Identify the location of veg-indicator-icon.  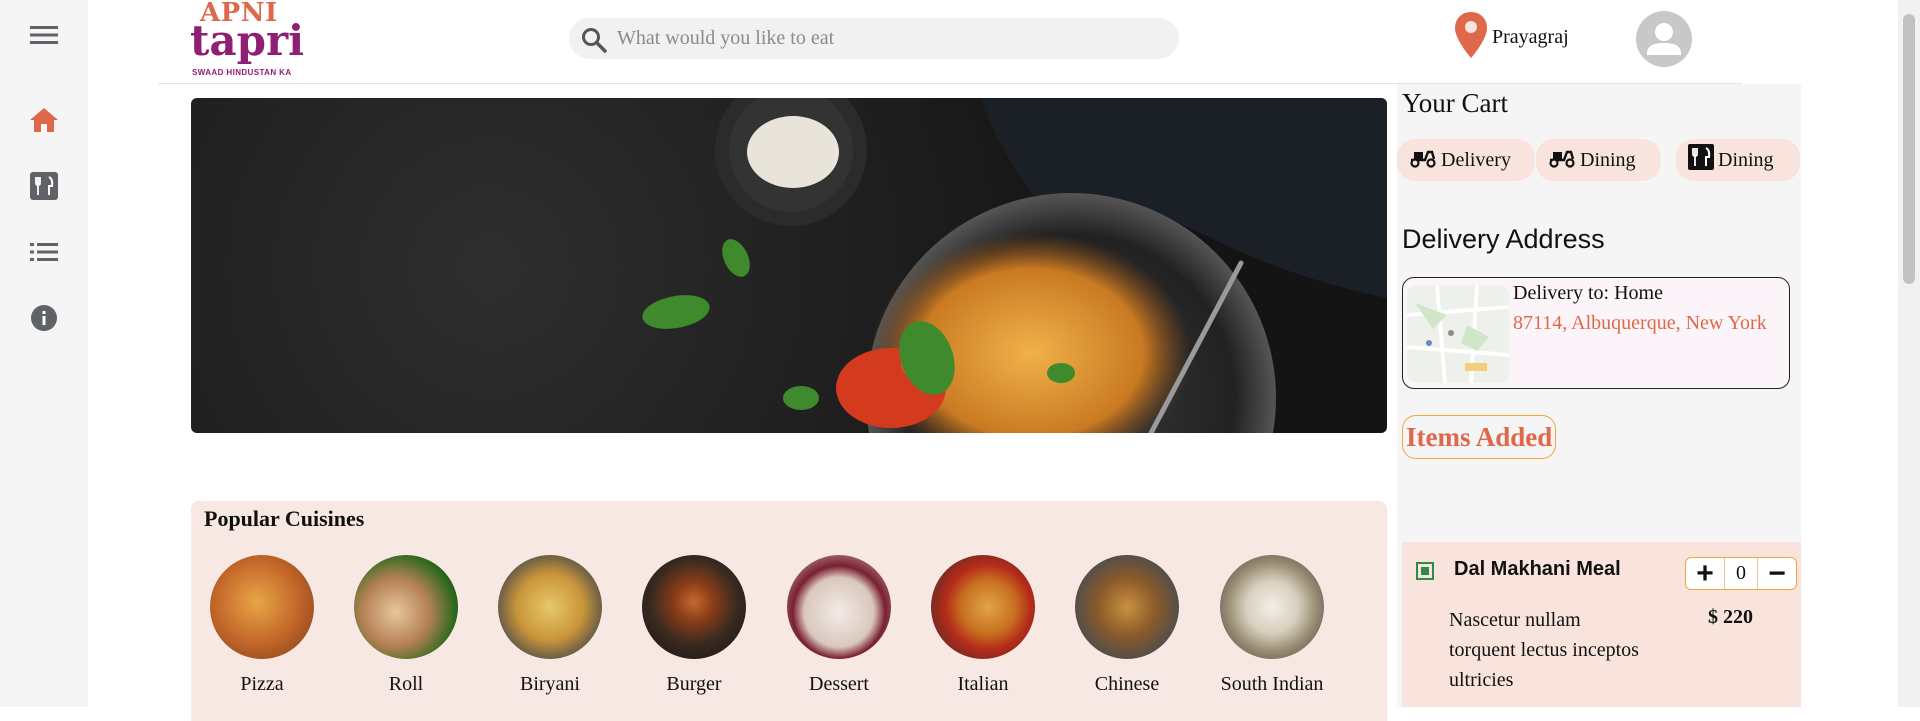
(1425, 571).